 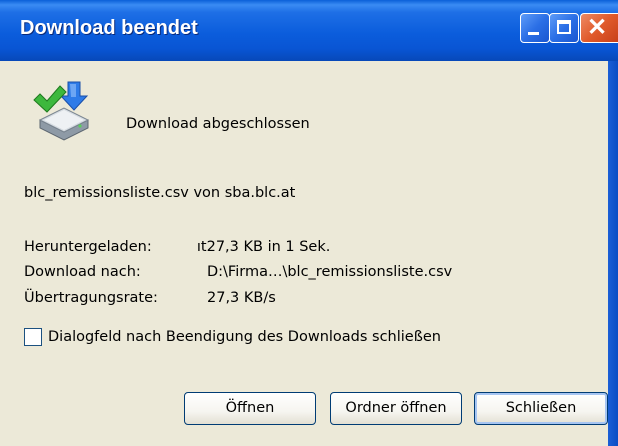 I want to click on target-label: Download nach:, so click(x=82, y=272).